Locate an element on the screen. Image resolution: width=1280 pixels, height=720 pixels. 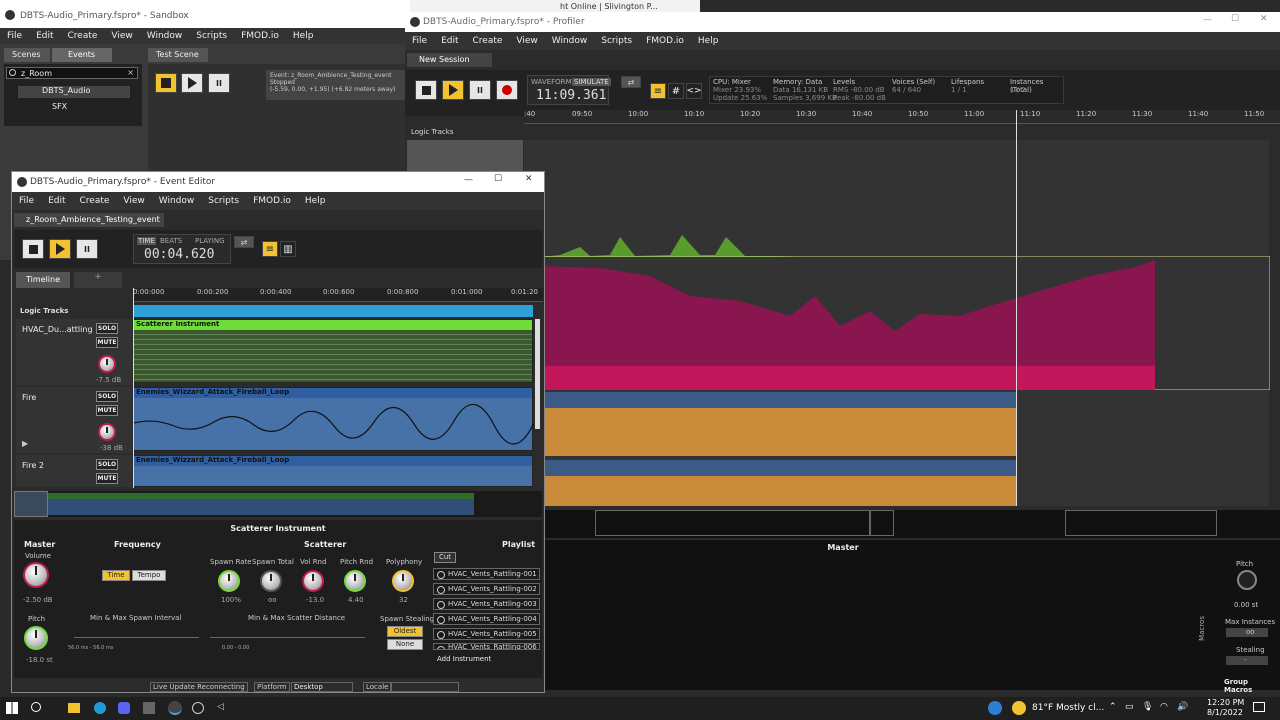
network-icon: ▭ is located at coordinates (1129, 707).